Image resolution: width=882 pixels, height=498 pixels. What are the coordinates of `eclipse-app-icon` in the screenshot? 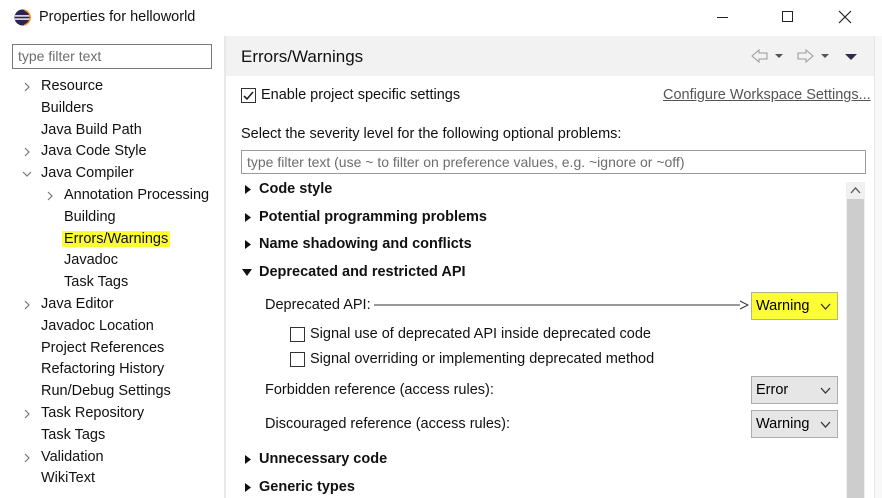 It's located at (22, 17).